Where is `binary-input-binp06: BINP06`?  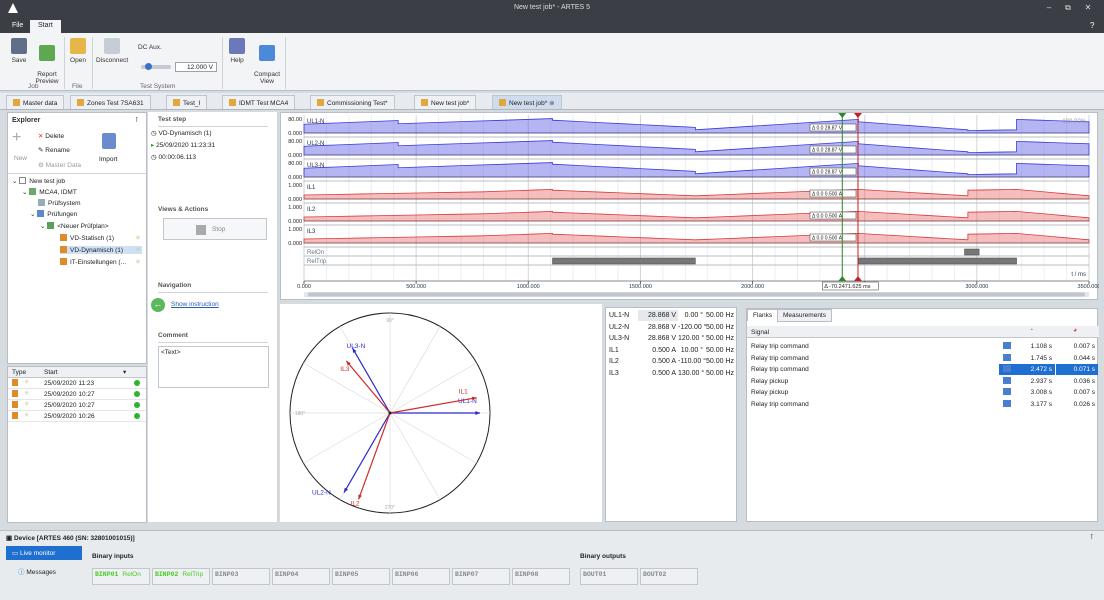
binary-input-binp06: BINP06 is located at coordinates (421, 576).